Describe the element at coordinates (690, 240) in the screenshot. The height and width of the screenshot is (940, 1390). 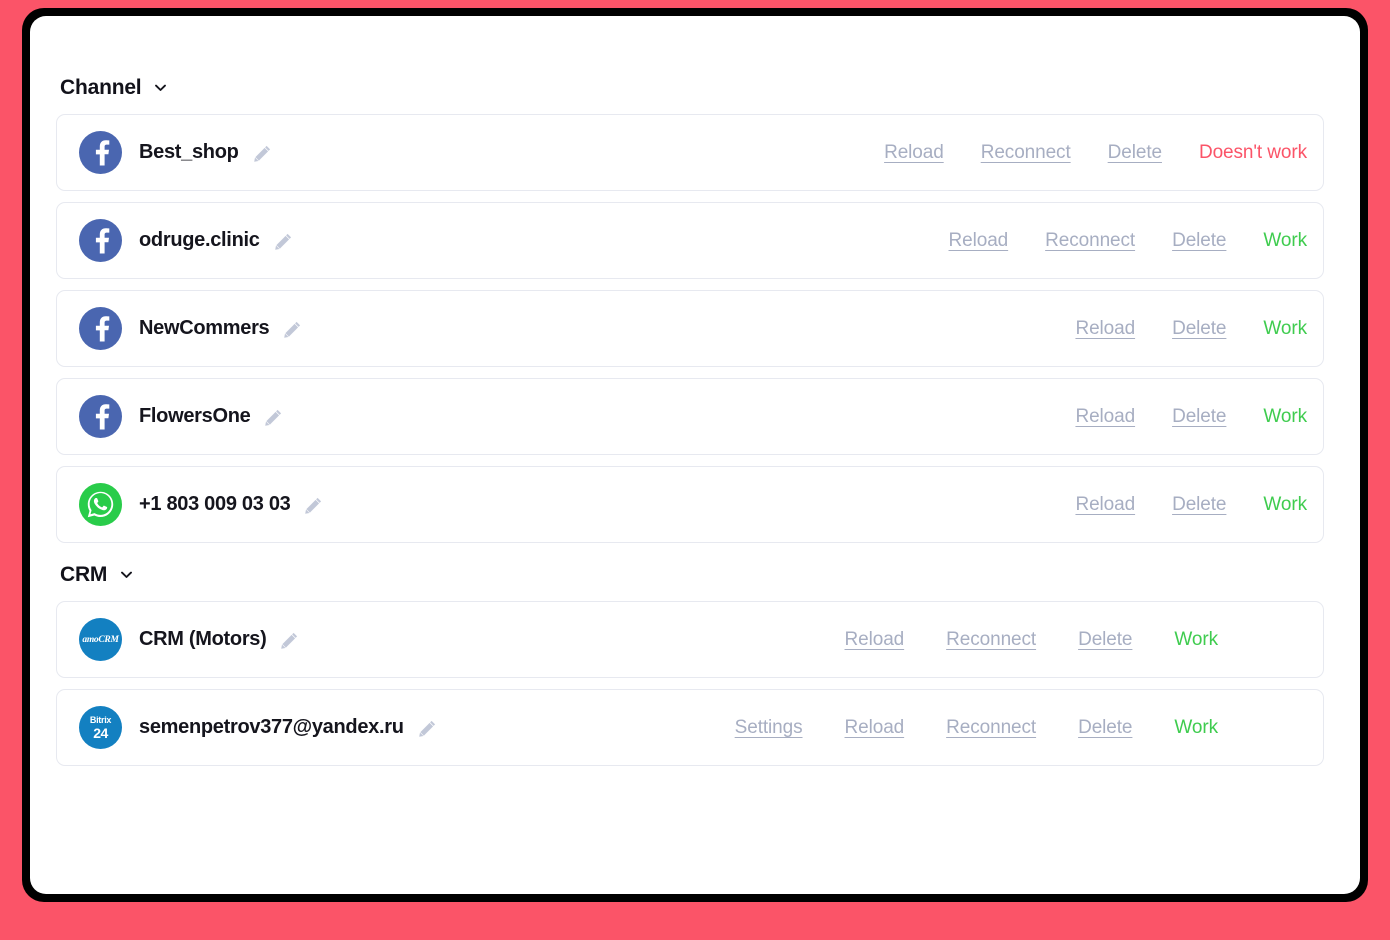
I see `integration-row: odruge.clinic Reload Reconnect Delete Work` at that location.